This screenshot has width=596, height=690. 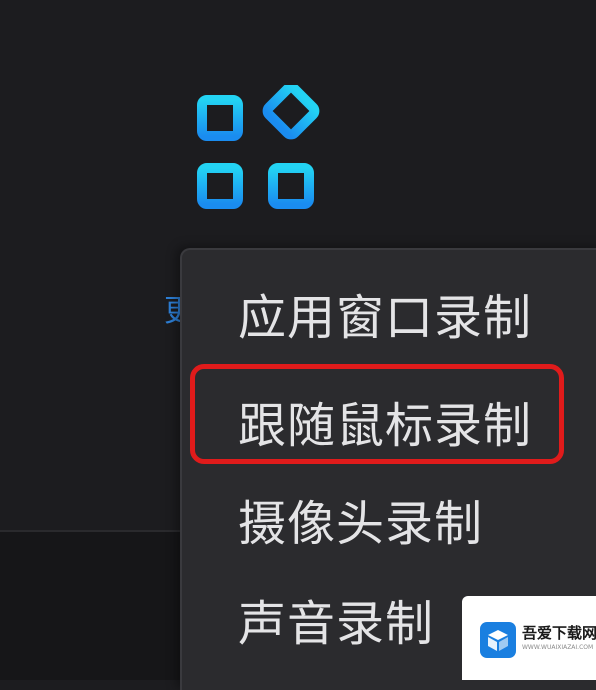 I want to click on menu-item-label: 摄像头录制, so click(x=361, y=524).